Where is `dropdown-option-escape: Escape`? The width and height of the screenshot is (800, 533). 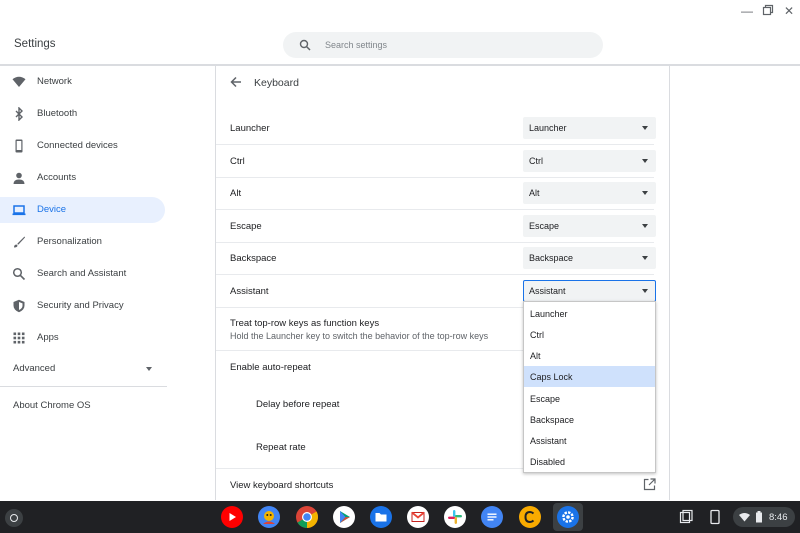
dropdown-option-escape: Escape is located at coordinates (589, 398).